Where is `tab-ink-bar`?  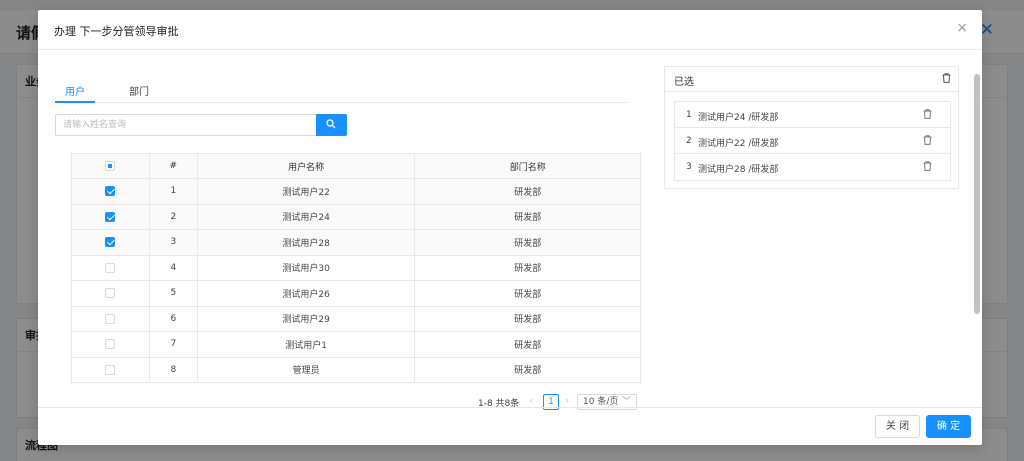
tab-ink-bar is located at coordinates (75, 102).